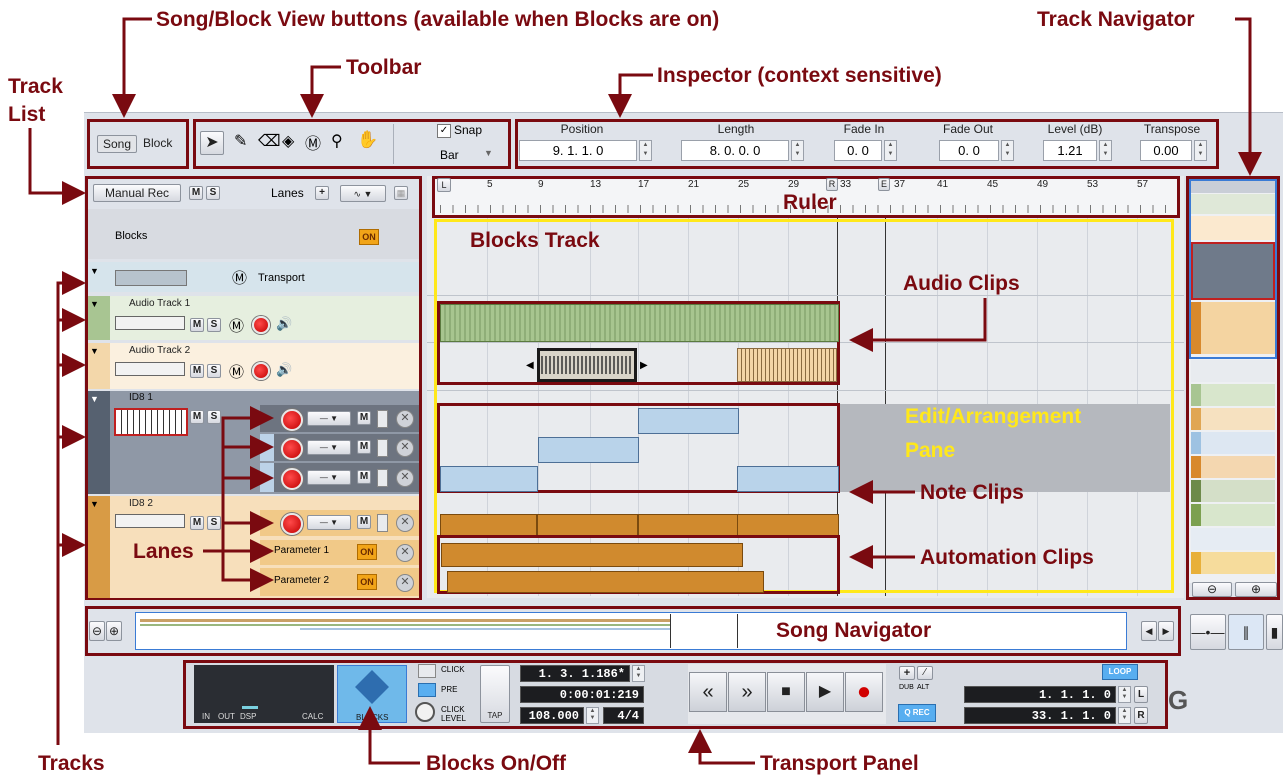 The width and height of the screenshot is (1283, 779). Describe the element at coordinates (1246, 632) in the screenshot. I see `waveform-zoom-medium-icon: ∥` at that location.